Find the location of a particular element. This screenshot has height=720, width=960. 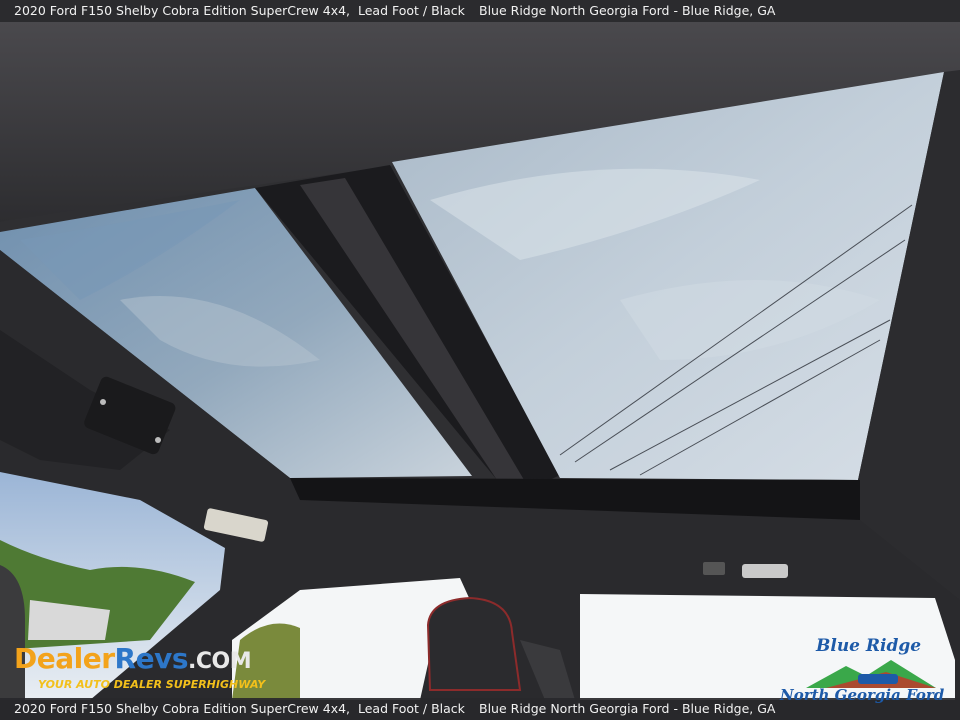

reading-light is located at coordinates (765, 571).